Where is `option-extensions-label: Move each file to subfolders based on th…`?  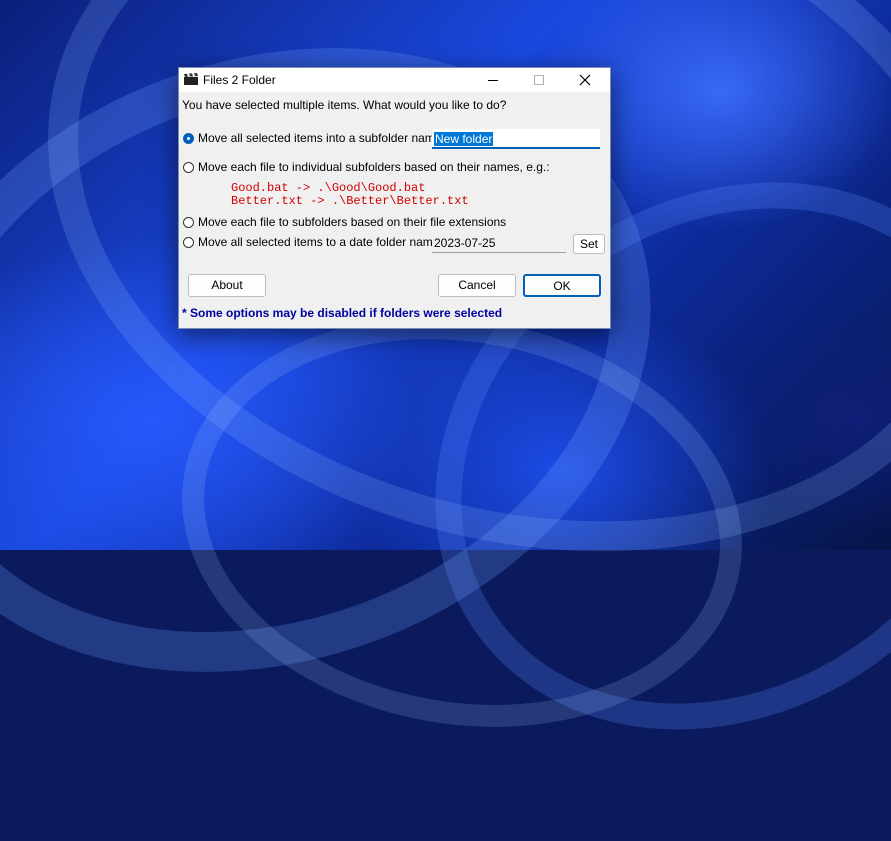 option-extensions-label: Move each file to subfolders based on th… is located at coordinates (352, 222).